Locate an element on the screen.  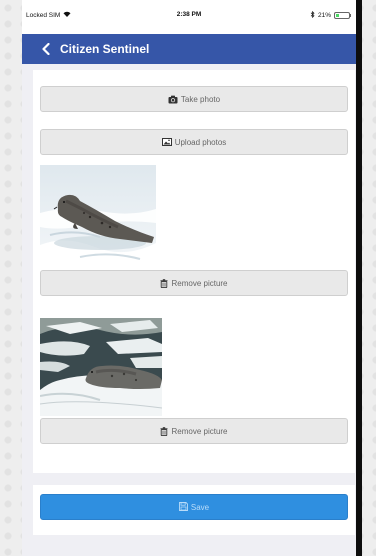
save-card: Save is located at coordinates (194, 510).